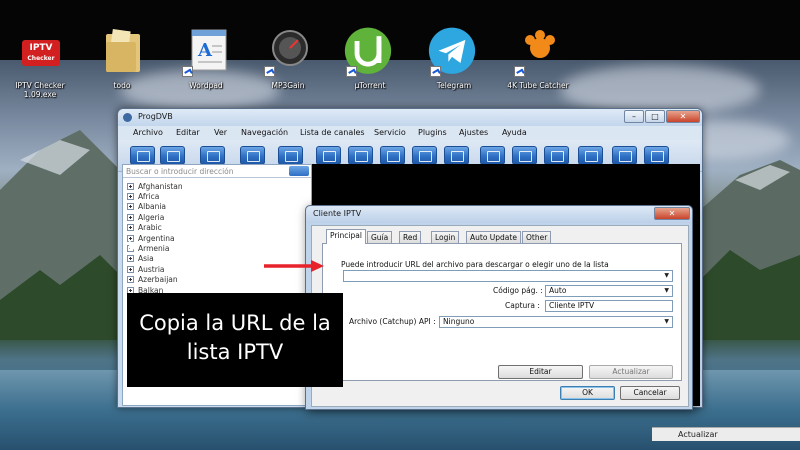 The height and width of the screenshot is (450, 800). Describe the element at coordinates (672, 213) in the screenshot. I see `dialog-close-button: ✕` at that location.